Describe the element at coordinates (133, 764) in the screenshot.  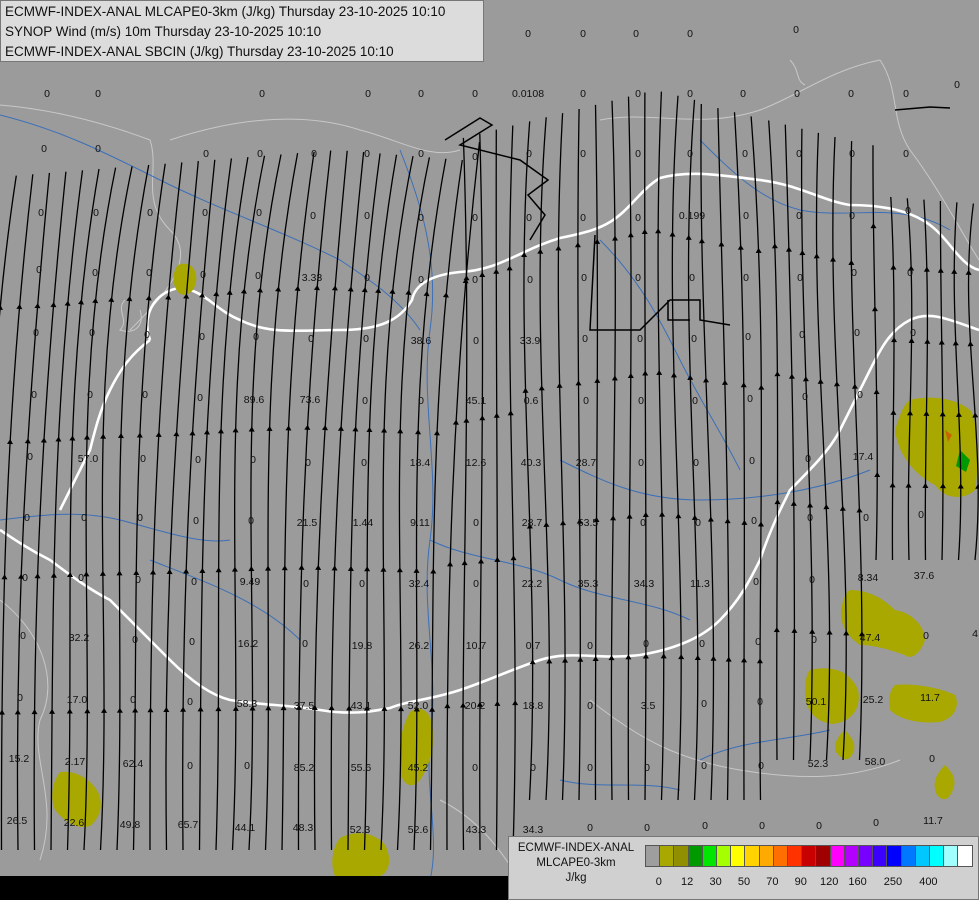
I see `cape-value-label: 62.4` at that location.